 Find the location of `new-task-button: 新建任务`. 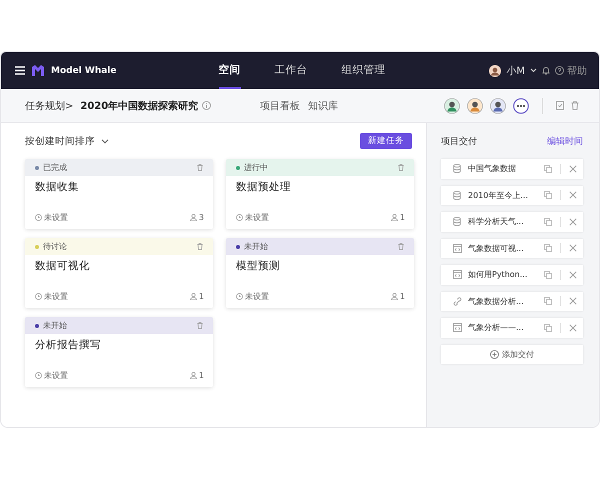

new-task-button: 新建任务 is located at coordinates (386, 141).